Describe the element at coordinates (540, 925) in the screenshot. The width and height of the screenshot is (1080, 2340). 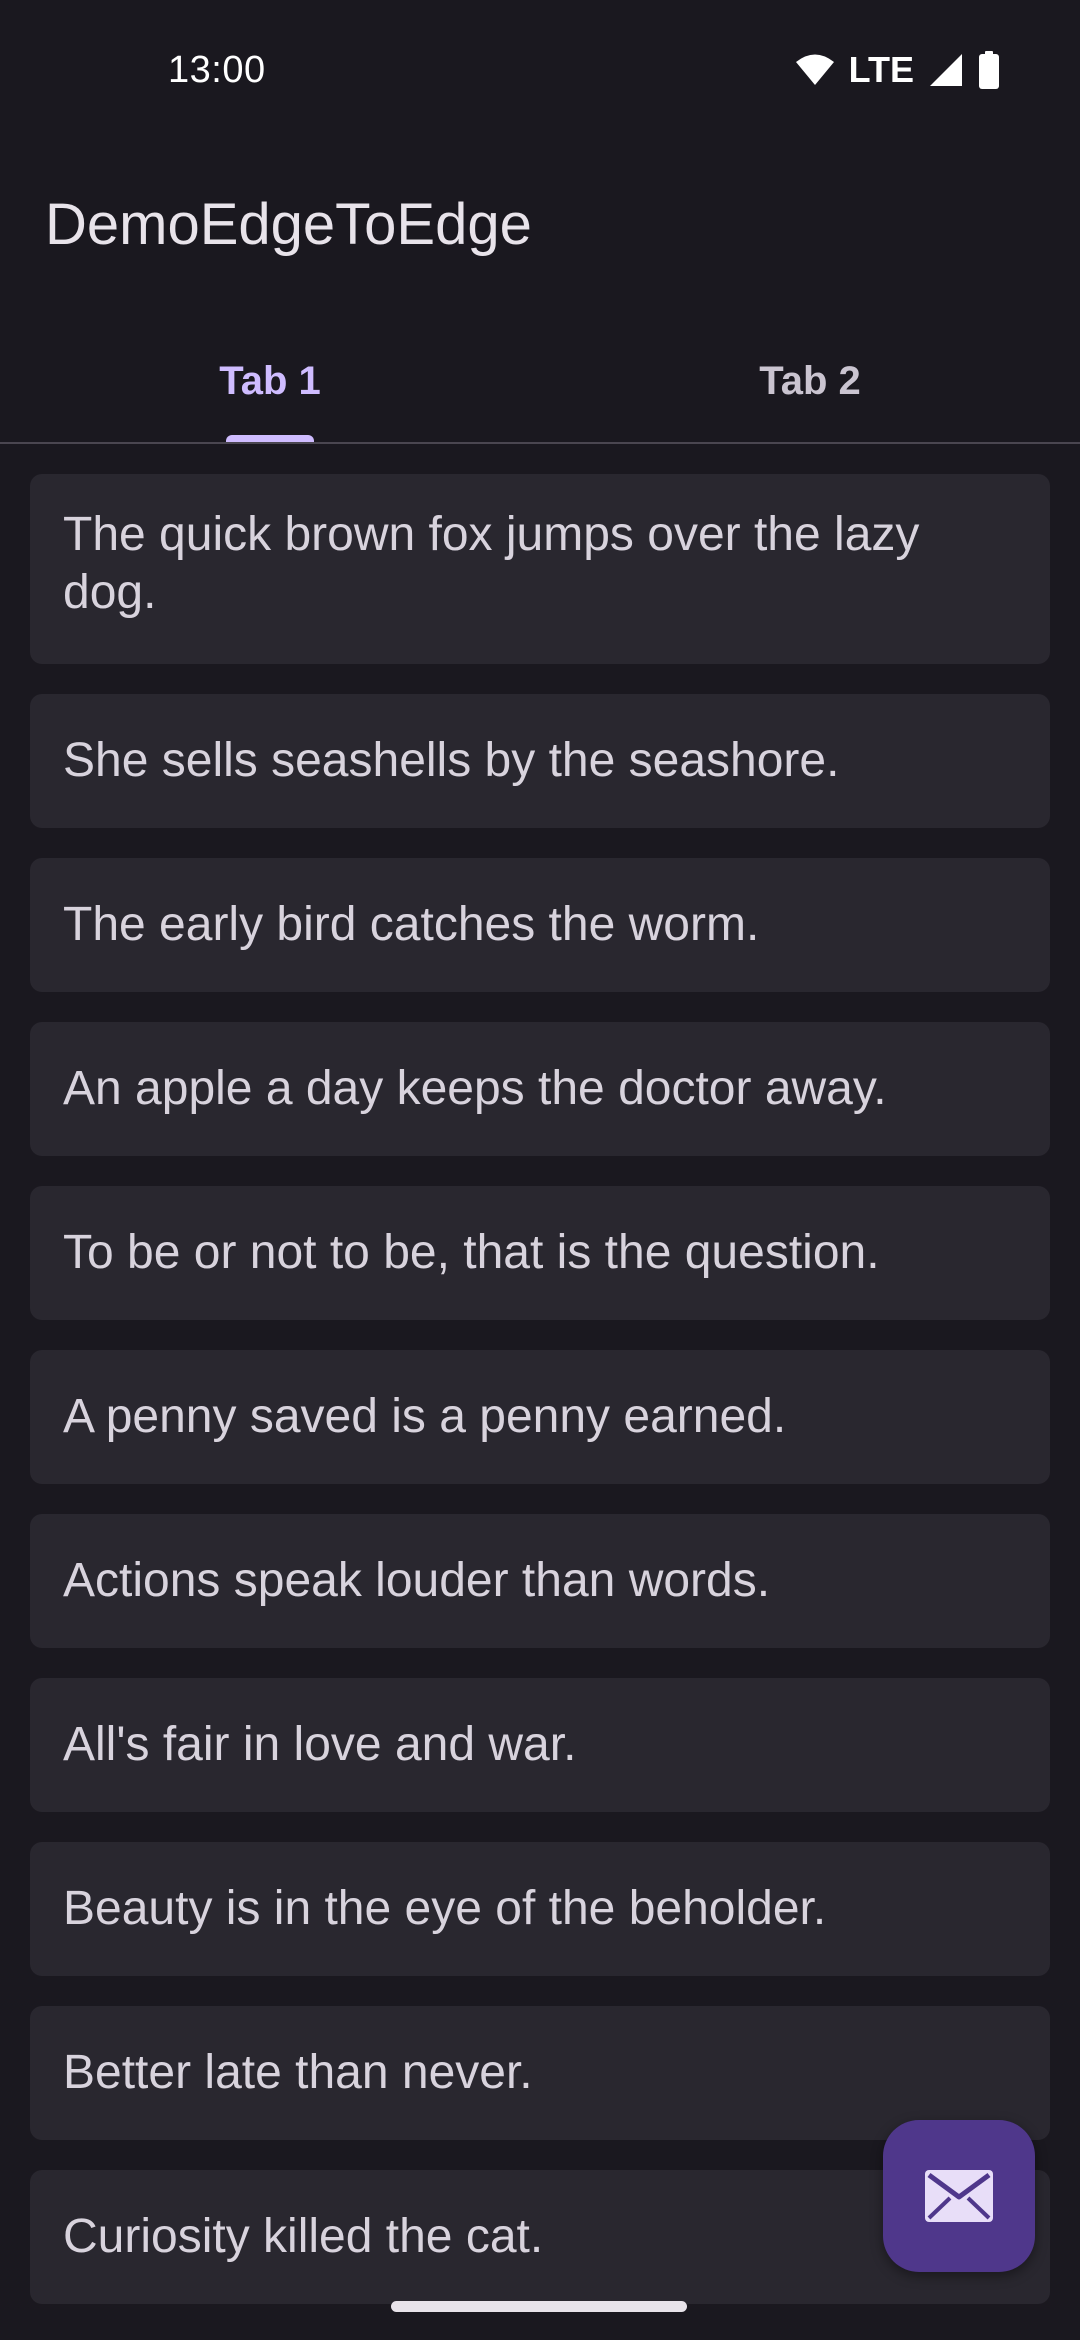
I see `list-item: The early bird catches the worm.` at that location.